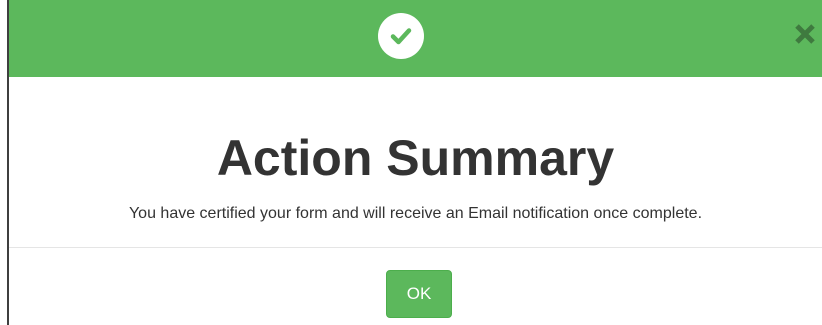  Describe the element at coordinates (415, 158) in the screenshot. I see `dialog-title: Action Summary` at that location.